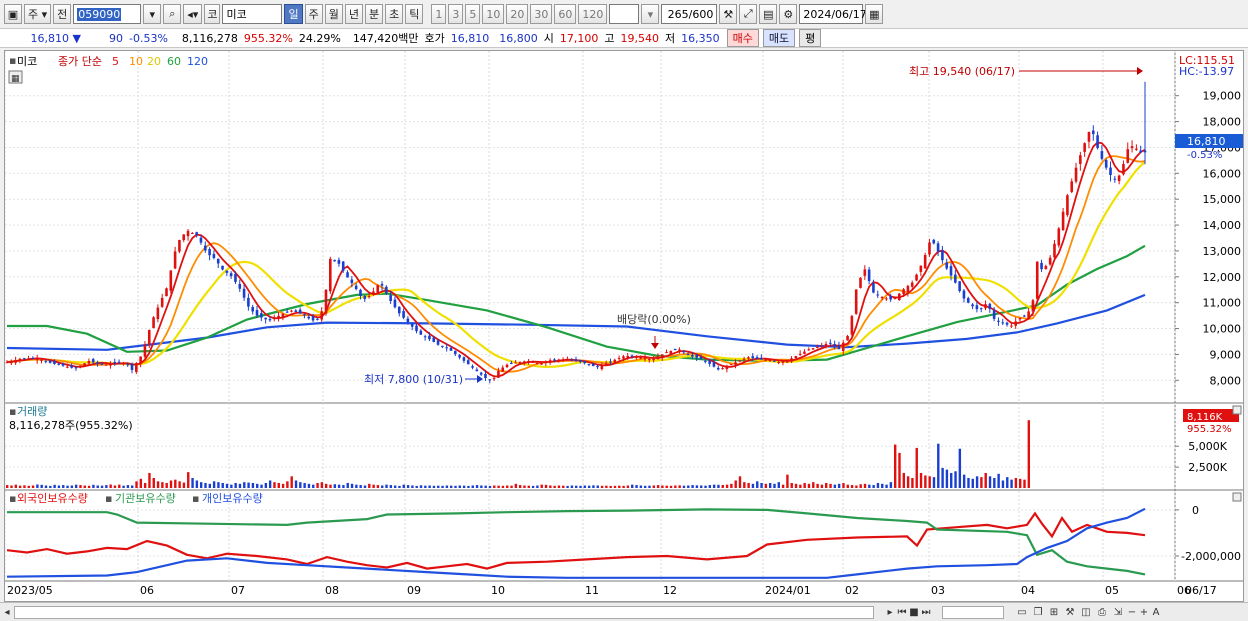 This screenshot has height=621, width=1248. I want to click on multiplier-10: 10, so click(493, 14).